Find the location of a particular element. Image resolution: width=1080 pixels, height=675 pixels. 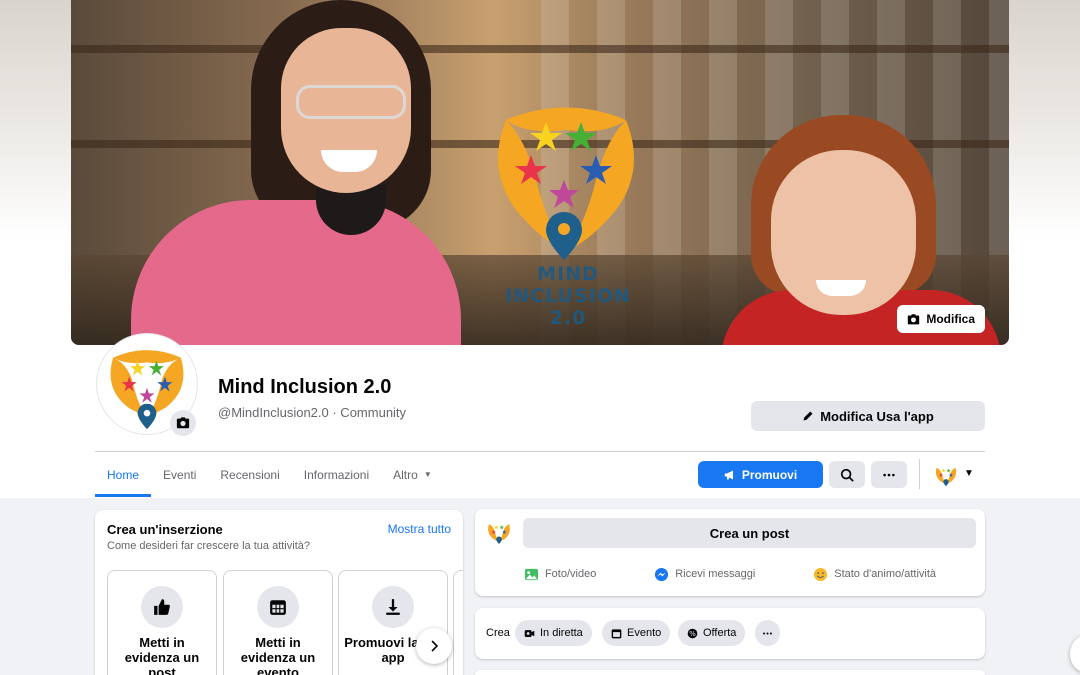

tab-label: Home is located at coordinates (123, 474).